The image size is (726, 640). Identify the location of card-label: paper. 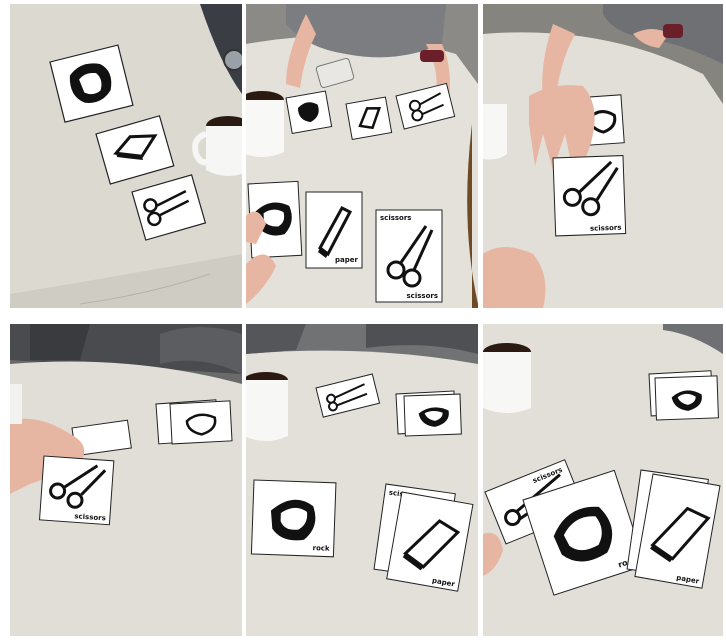
(346, 260).